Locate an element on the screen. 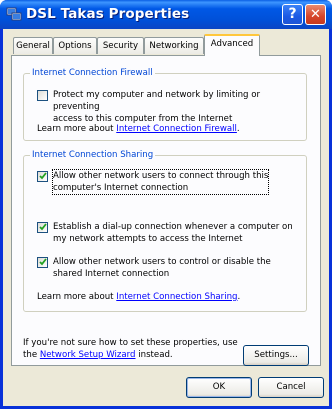 This screenshot has height=409, width=332. firewall-group-title: Internet Connection Firewall is located at coordinates (92, 73).